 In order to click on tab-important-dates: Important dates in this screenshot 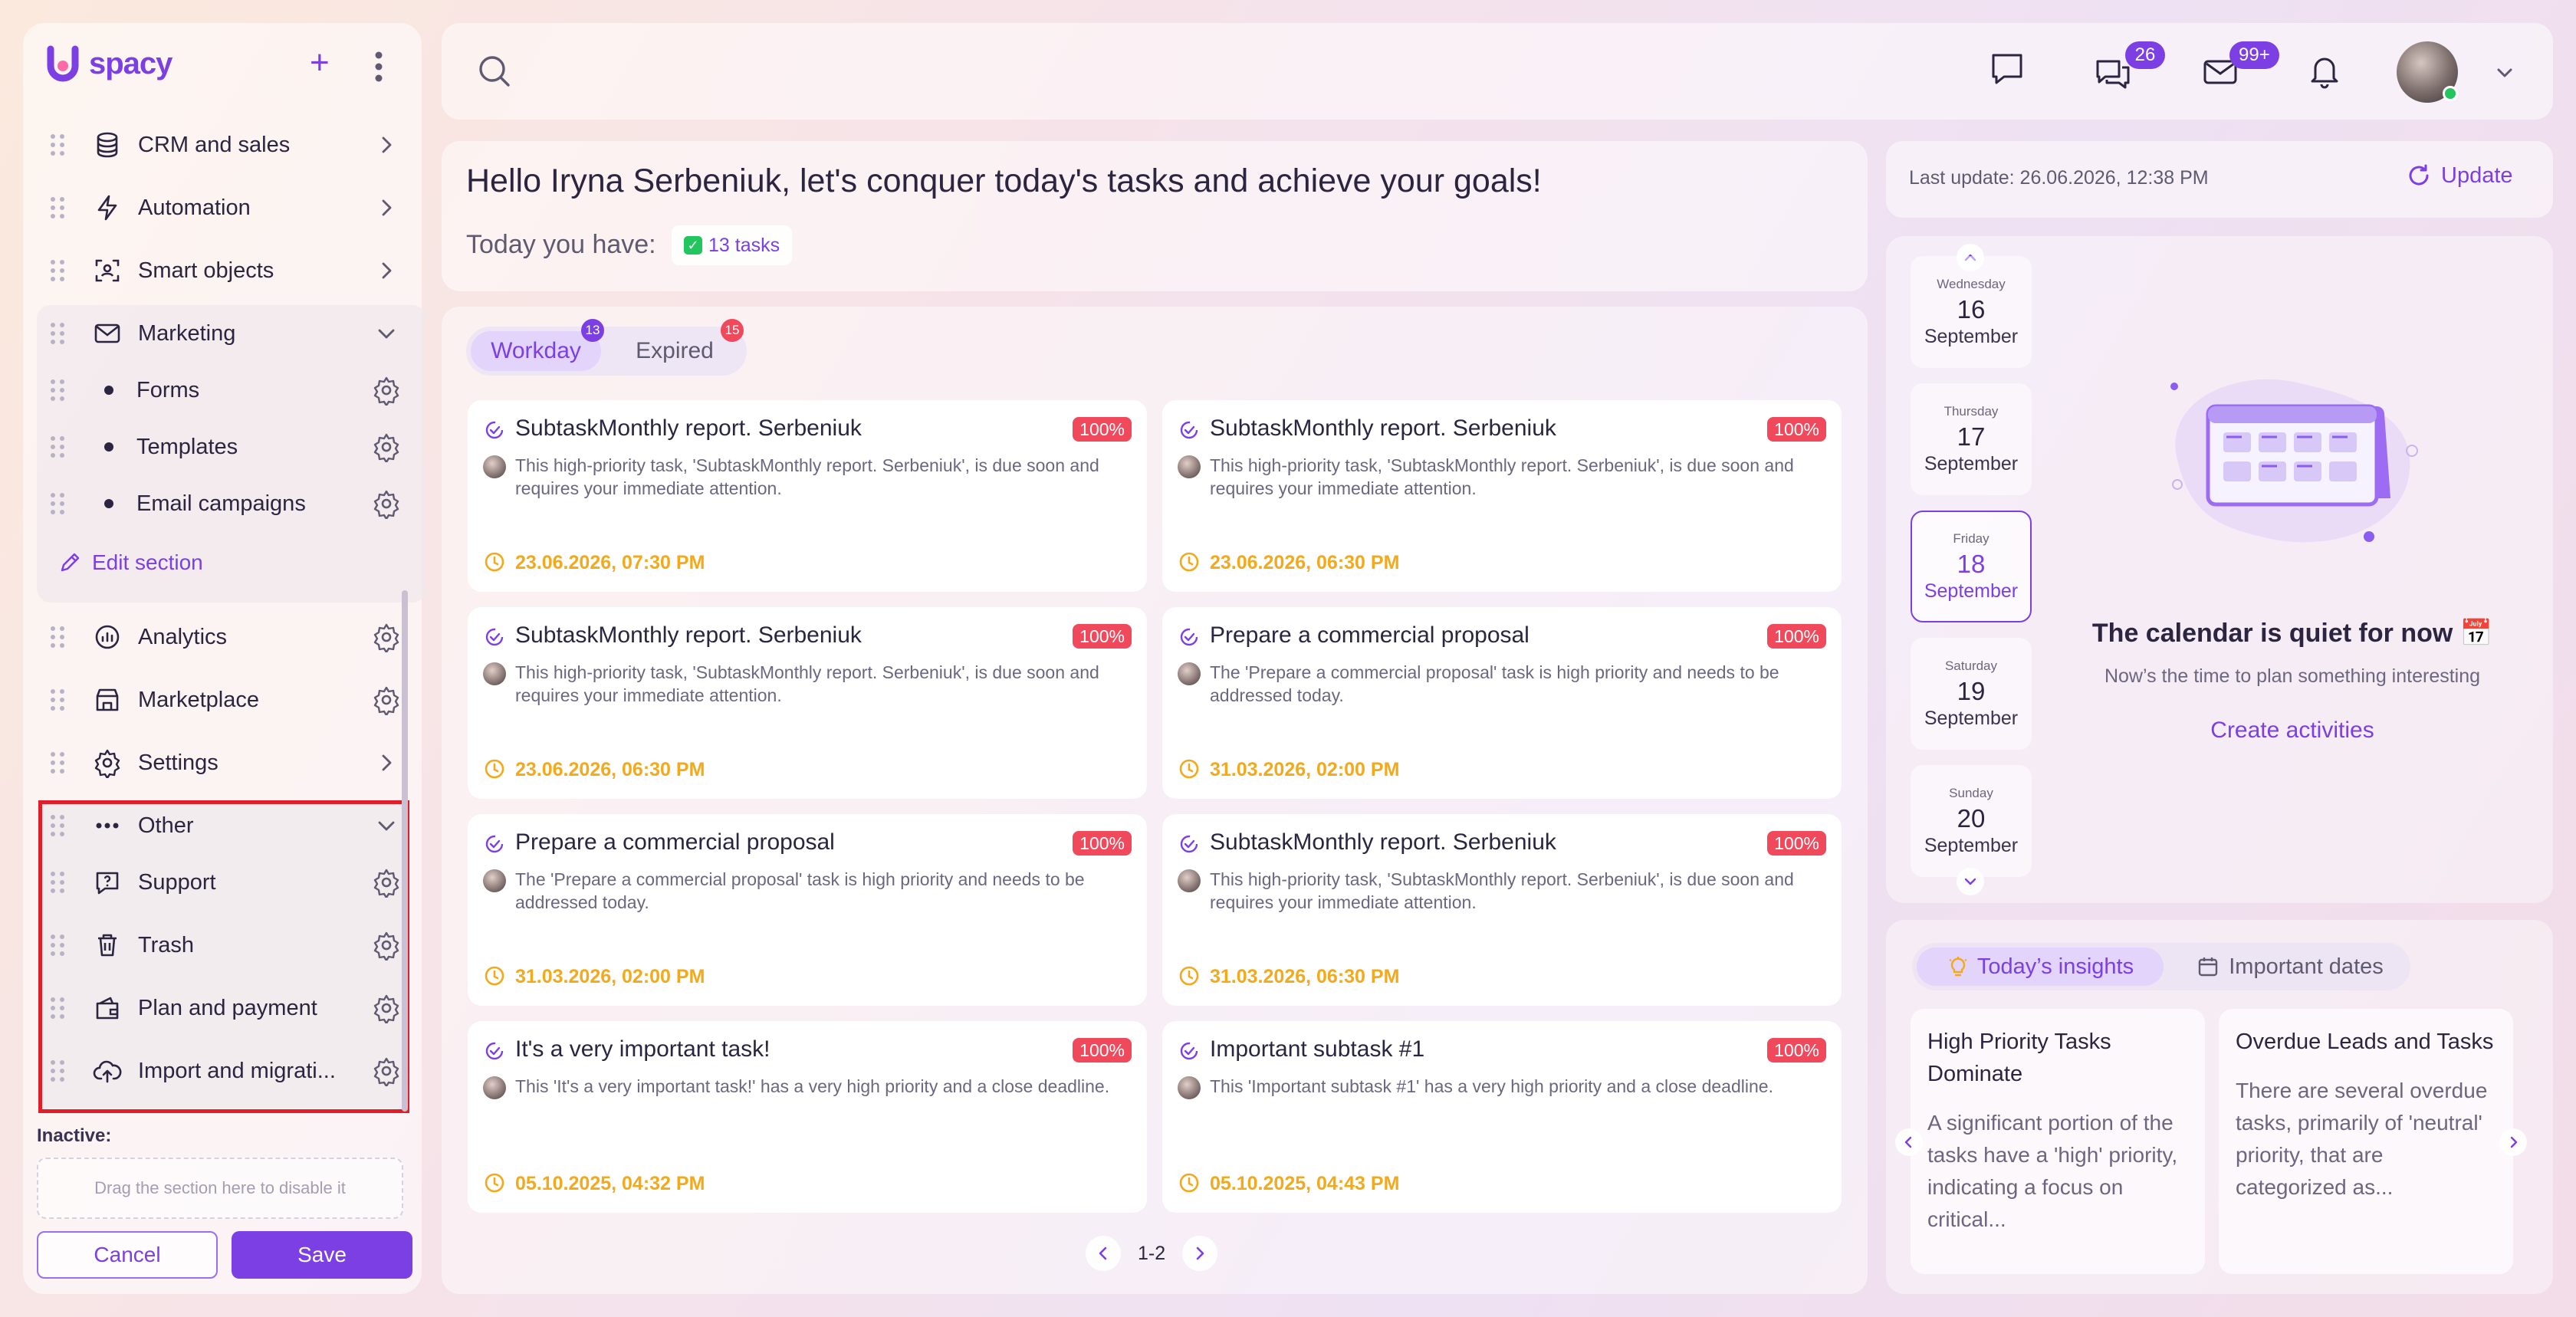, I will do `click(2290, 967)`.